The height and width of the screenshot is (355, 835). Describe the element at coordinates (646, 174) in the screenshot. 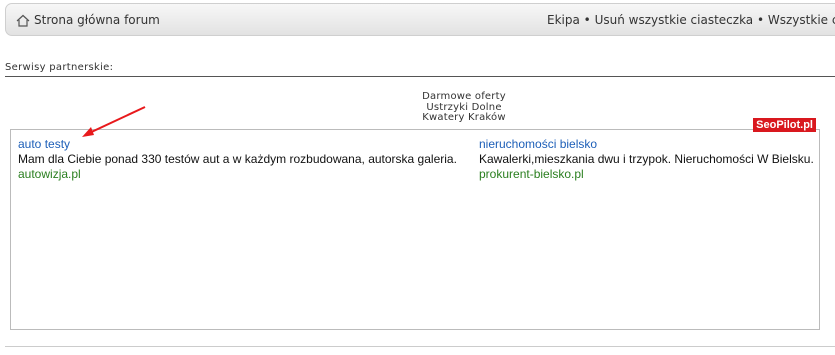

I see `ad-url-link: prokurent-bielsko.pl` at that location.